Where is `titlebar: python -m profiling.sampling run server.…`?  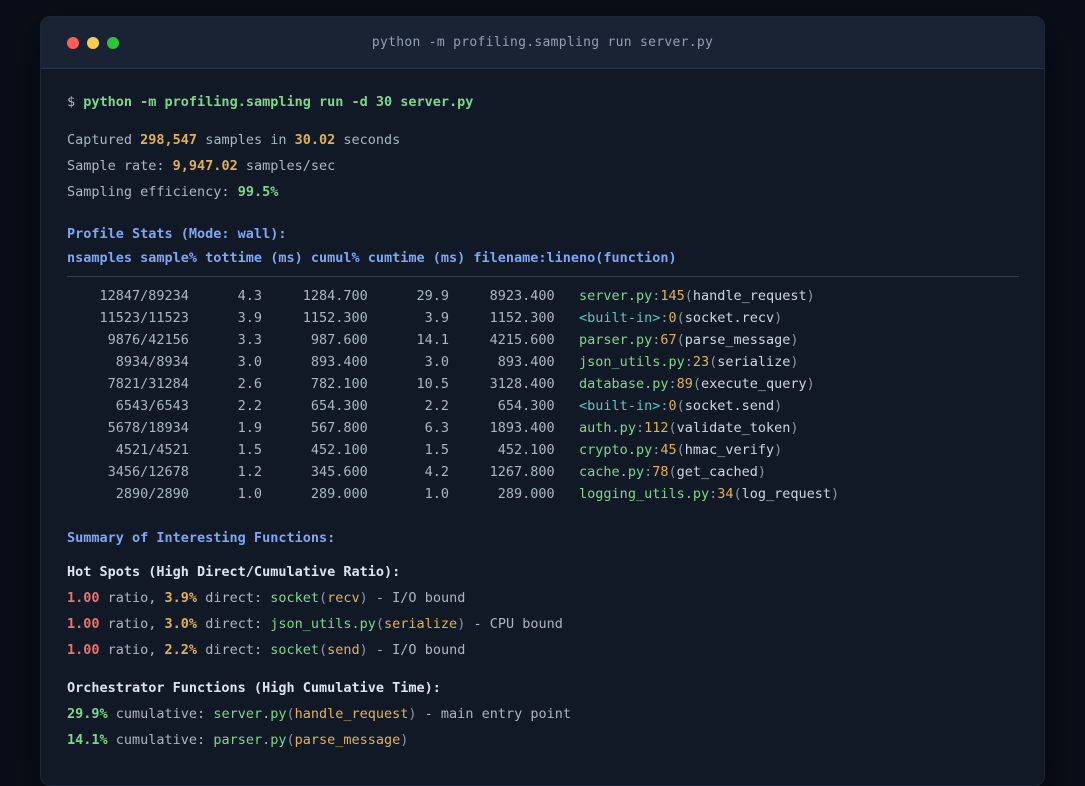 titlebar: python -m profiling.sampling run server.… is located at coordinates (542, 43).